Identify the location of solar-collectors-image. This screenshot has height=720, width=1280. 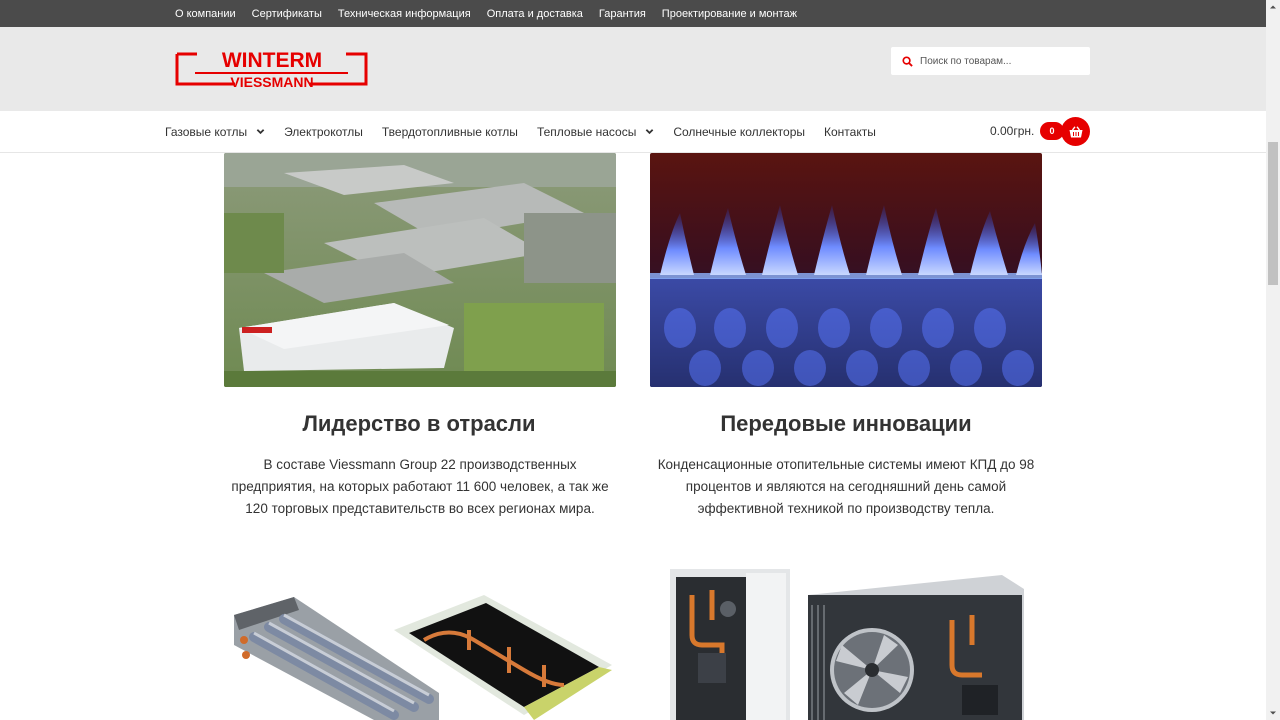
(420, 647).